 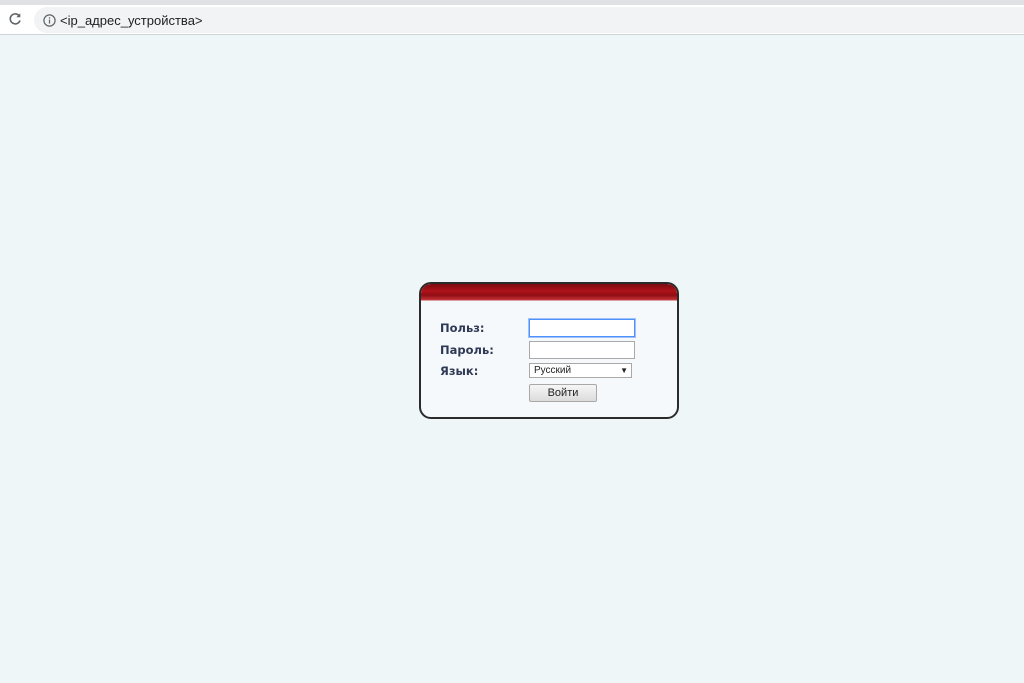 I want to click on reload-button, so click(x=15, y=19).